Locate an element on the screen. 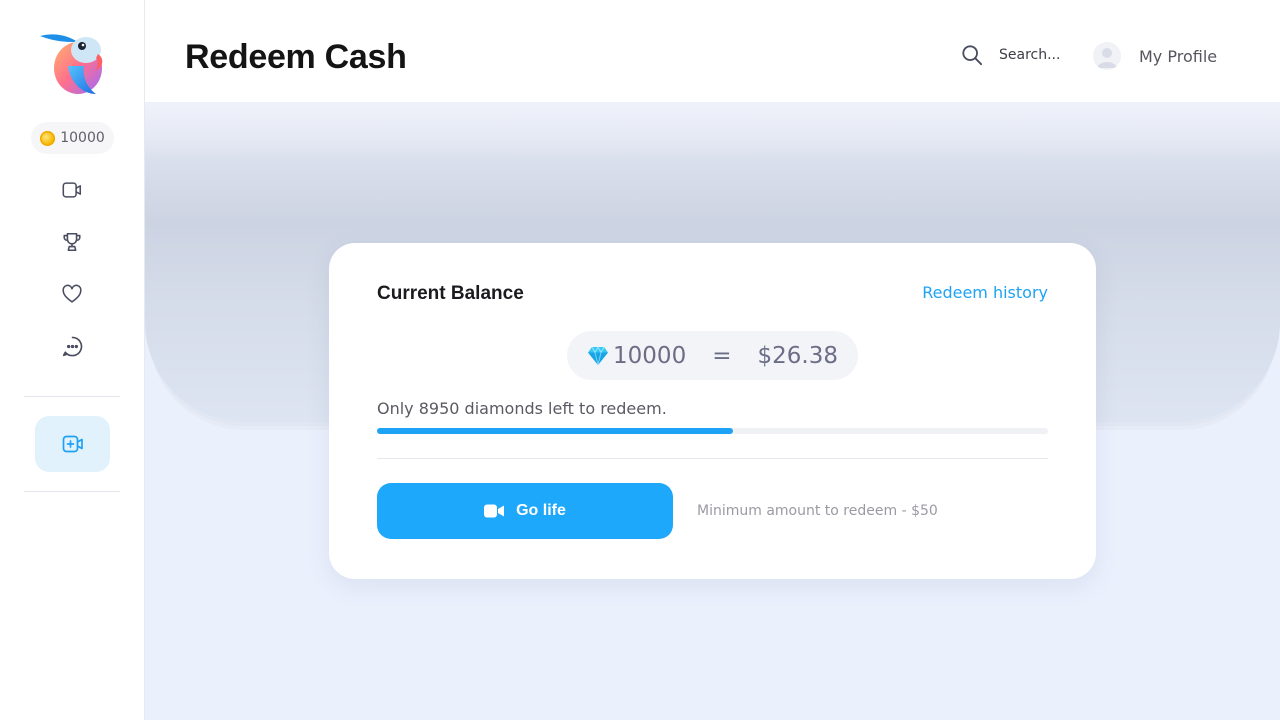  page-title: Redeem Cash is located at coordinates (296, 57).